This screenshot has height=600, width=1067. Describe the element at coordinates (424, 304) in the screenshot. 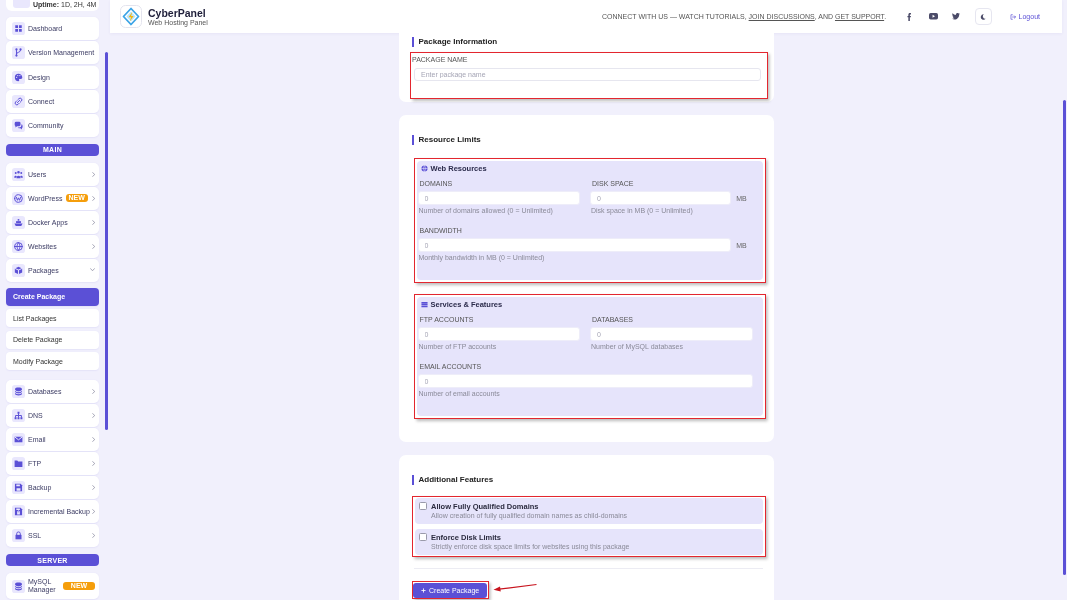

I see `server-icon` at that location.